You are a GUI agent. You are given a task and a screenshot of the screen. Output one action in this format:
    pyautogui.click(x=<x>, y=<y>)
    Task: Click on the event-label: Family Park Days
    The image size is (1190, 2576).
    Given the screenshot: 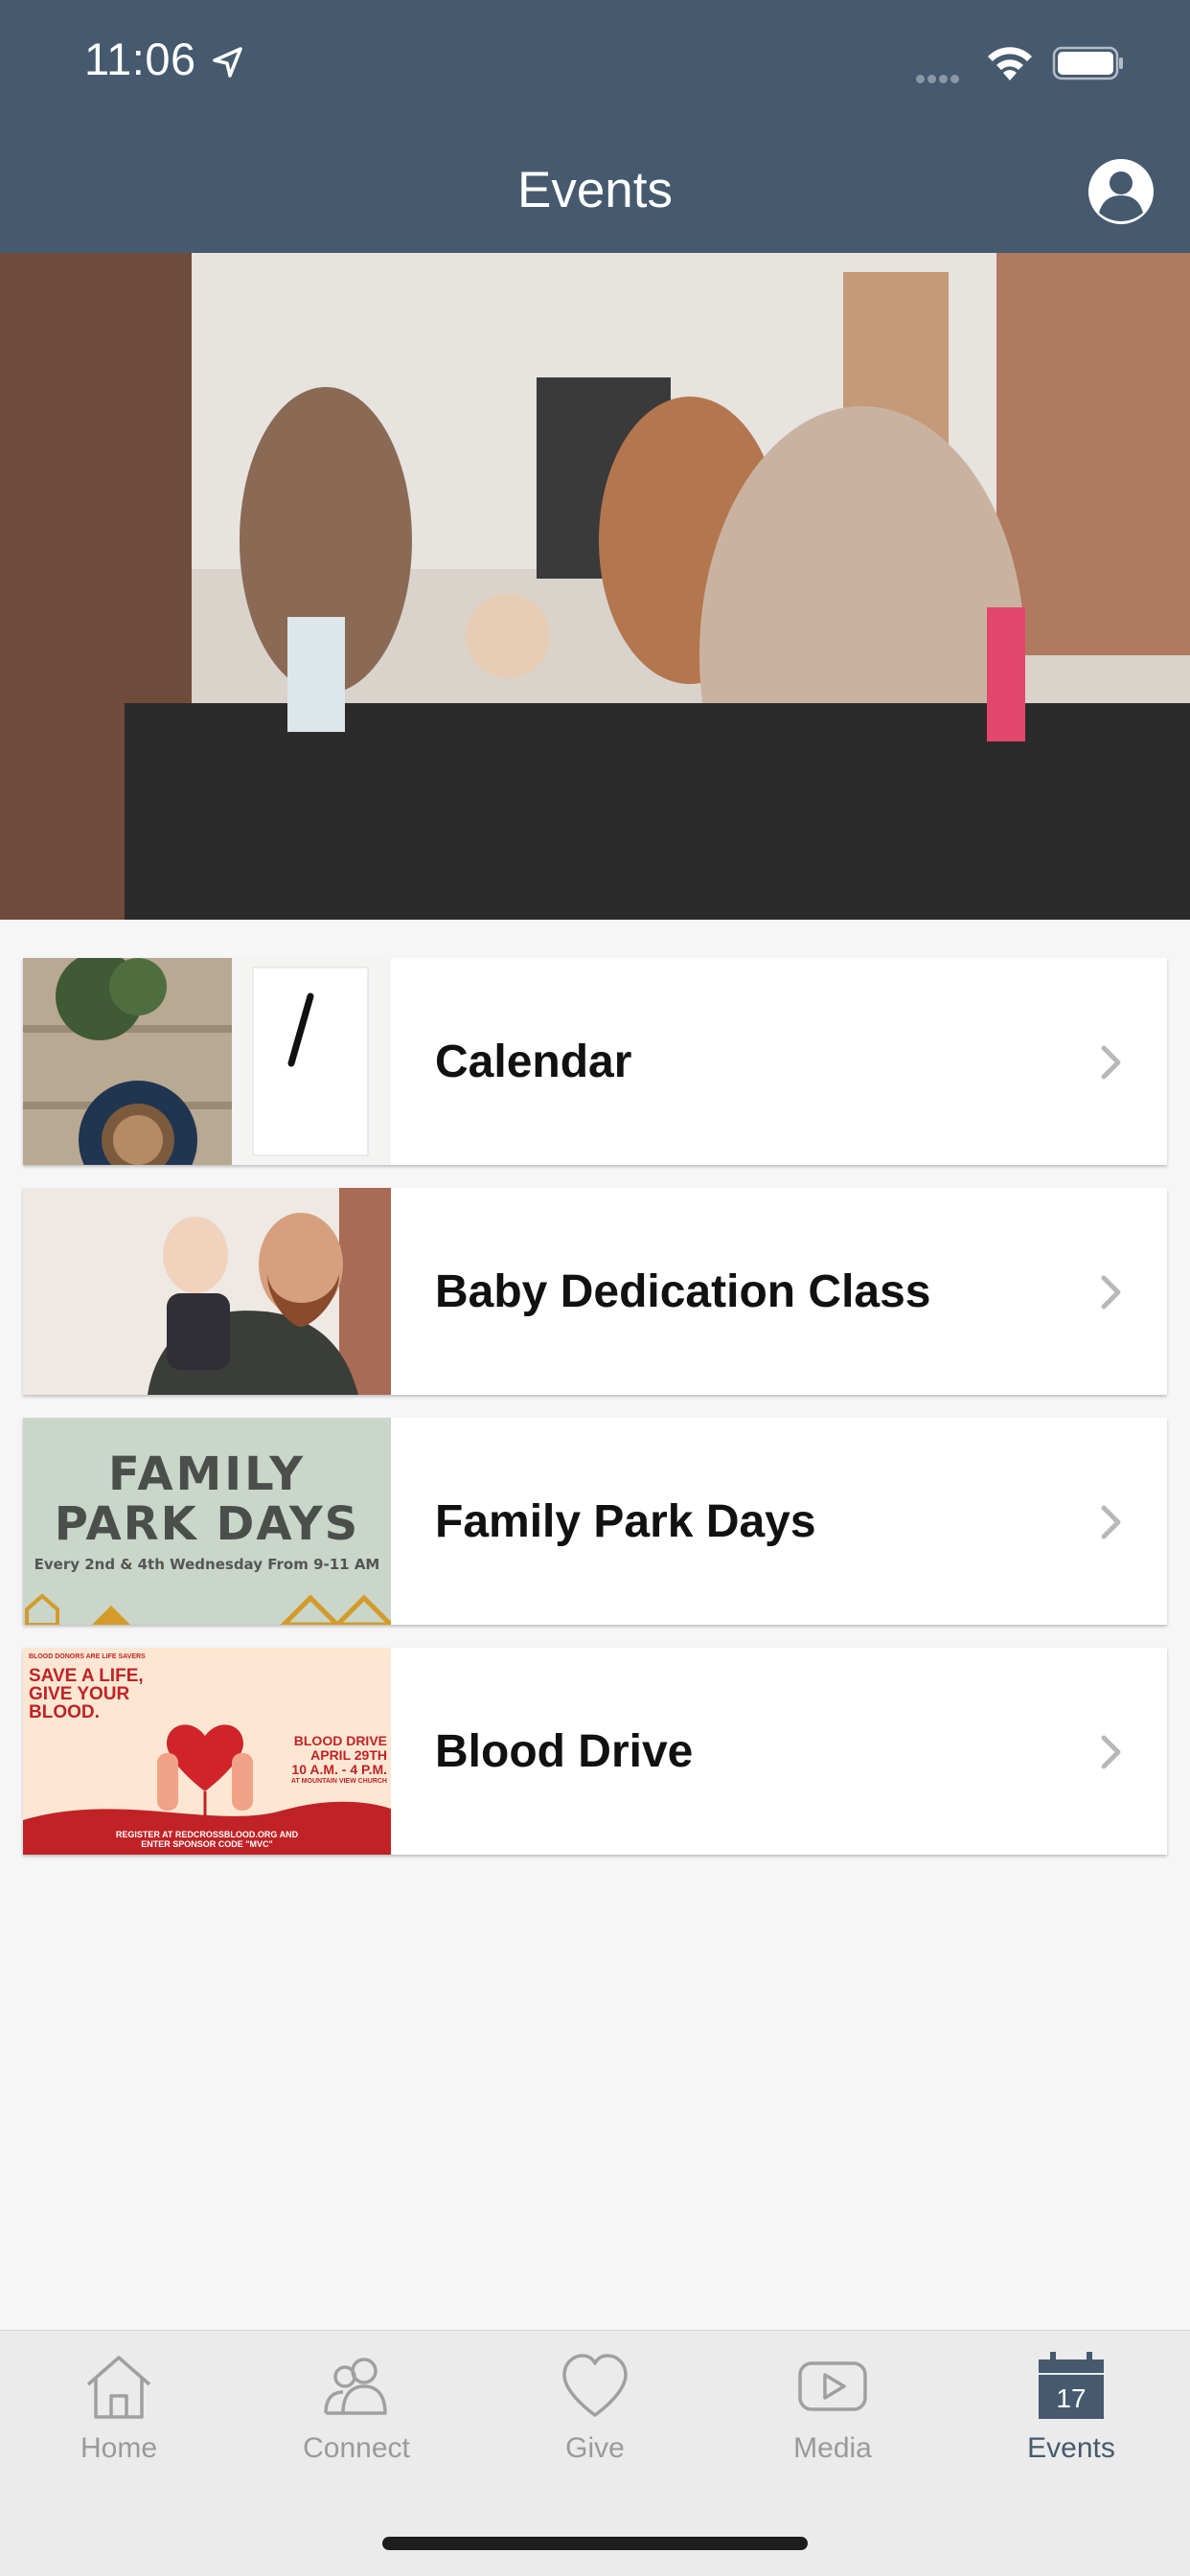 What is the action you would take?
    pyautogui.click(x=625, y=1521)
    